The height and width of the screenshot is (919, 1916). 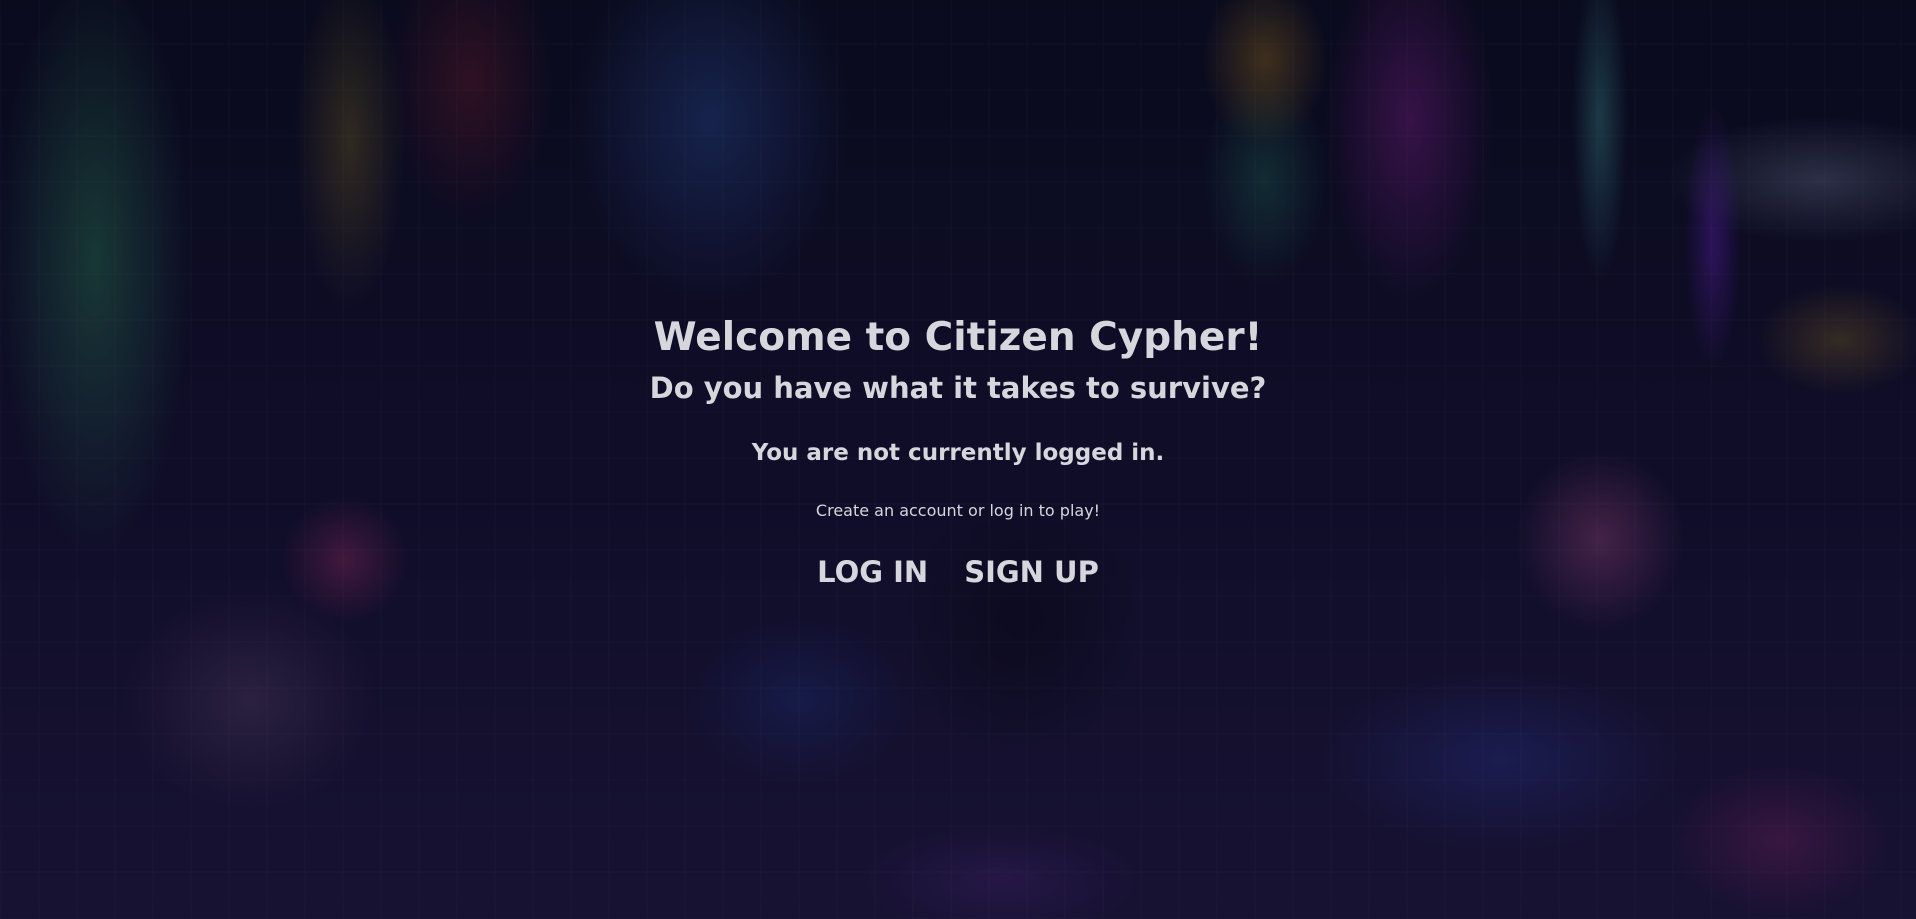 I want to click on instruction-text: Create an account or log in to play!, so click(x=958, y=510).